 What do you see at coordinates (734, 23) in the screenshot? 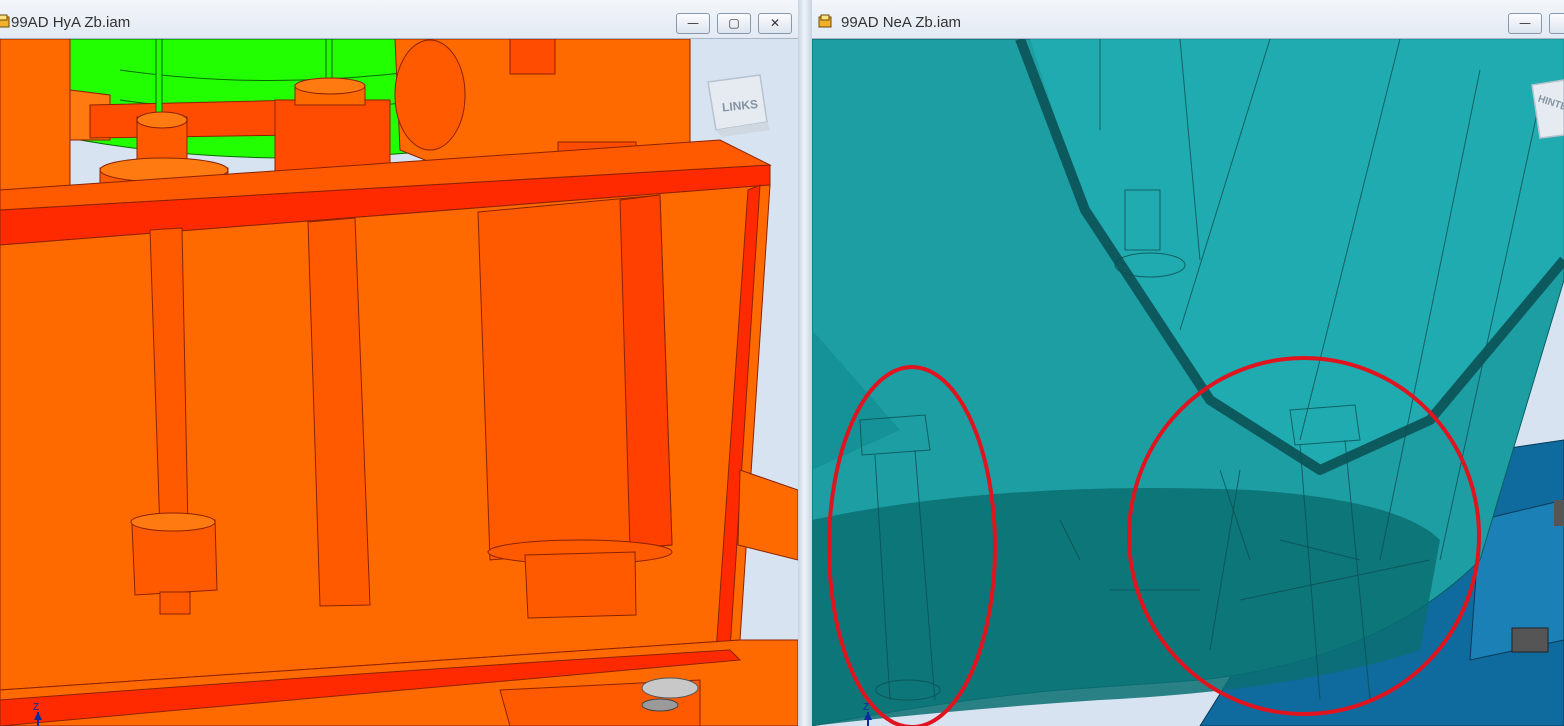
I see `maximize-button: ▢` at bounding box center [734, 23].